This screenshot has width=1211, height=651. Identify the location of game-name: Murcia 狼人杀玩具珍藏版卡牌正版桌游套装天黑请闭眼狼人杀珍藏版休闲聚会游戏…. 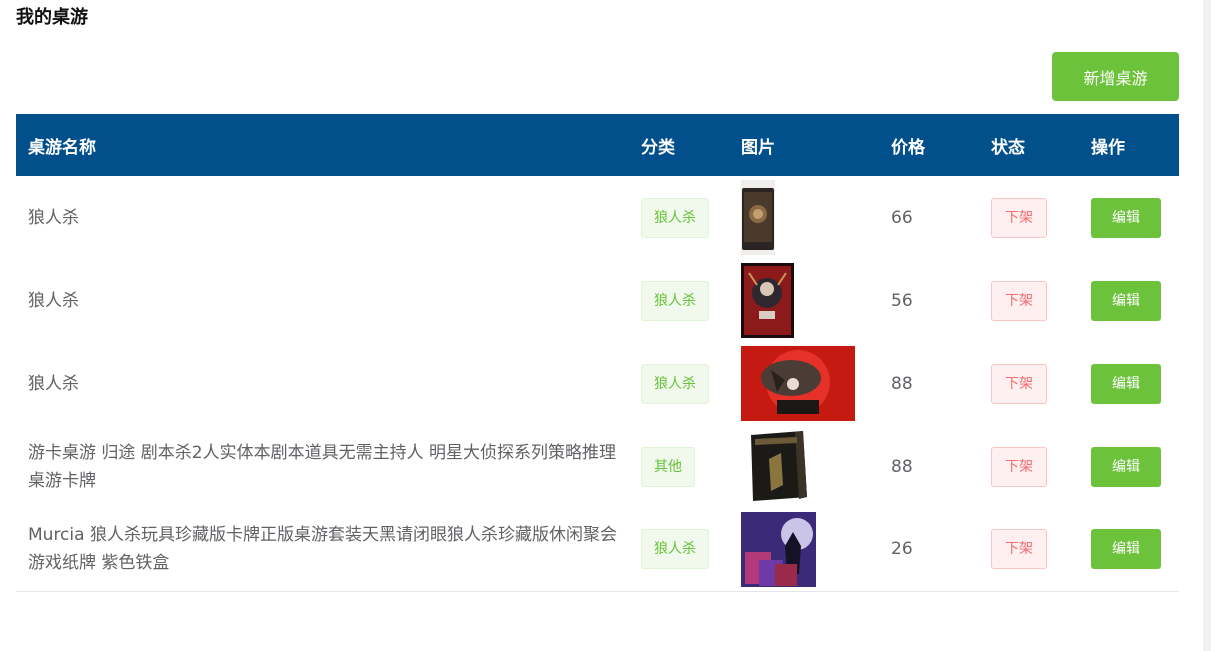
(322, 549).